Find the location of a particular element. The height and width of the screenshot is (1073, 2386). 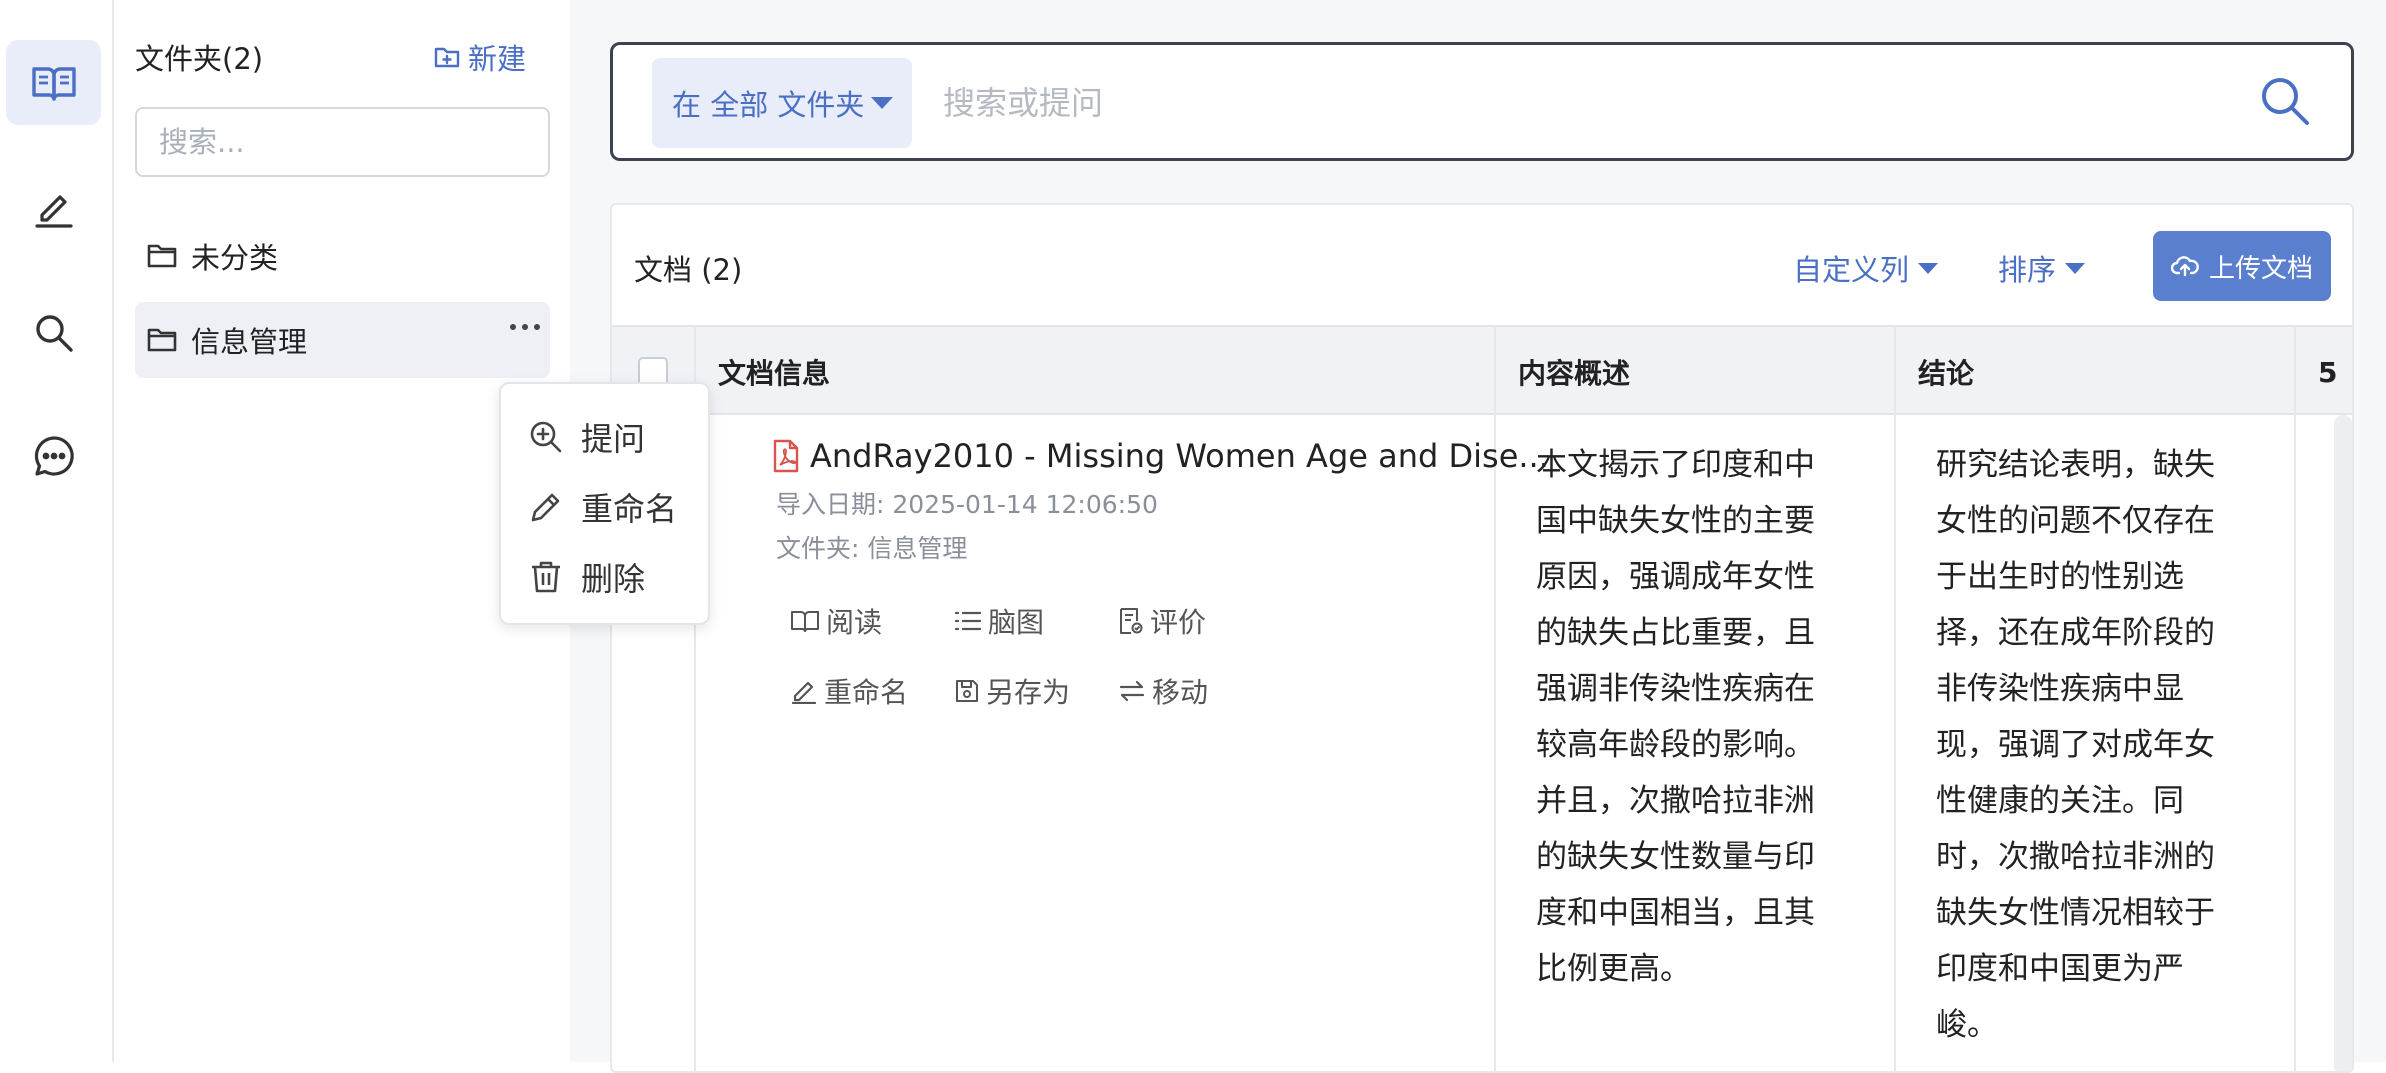

custom-columns-button: 自定义列 is located at coordinates (1866, 268).